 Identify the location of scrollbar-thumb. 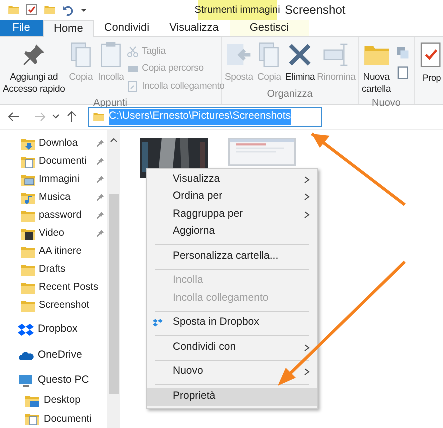
(113, 294).